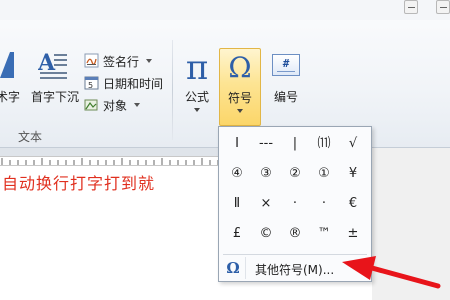 The width and height of the screenshot is (450, 300). I want to click on symbol-cell: |, so click(295, 144).